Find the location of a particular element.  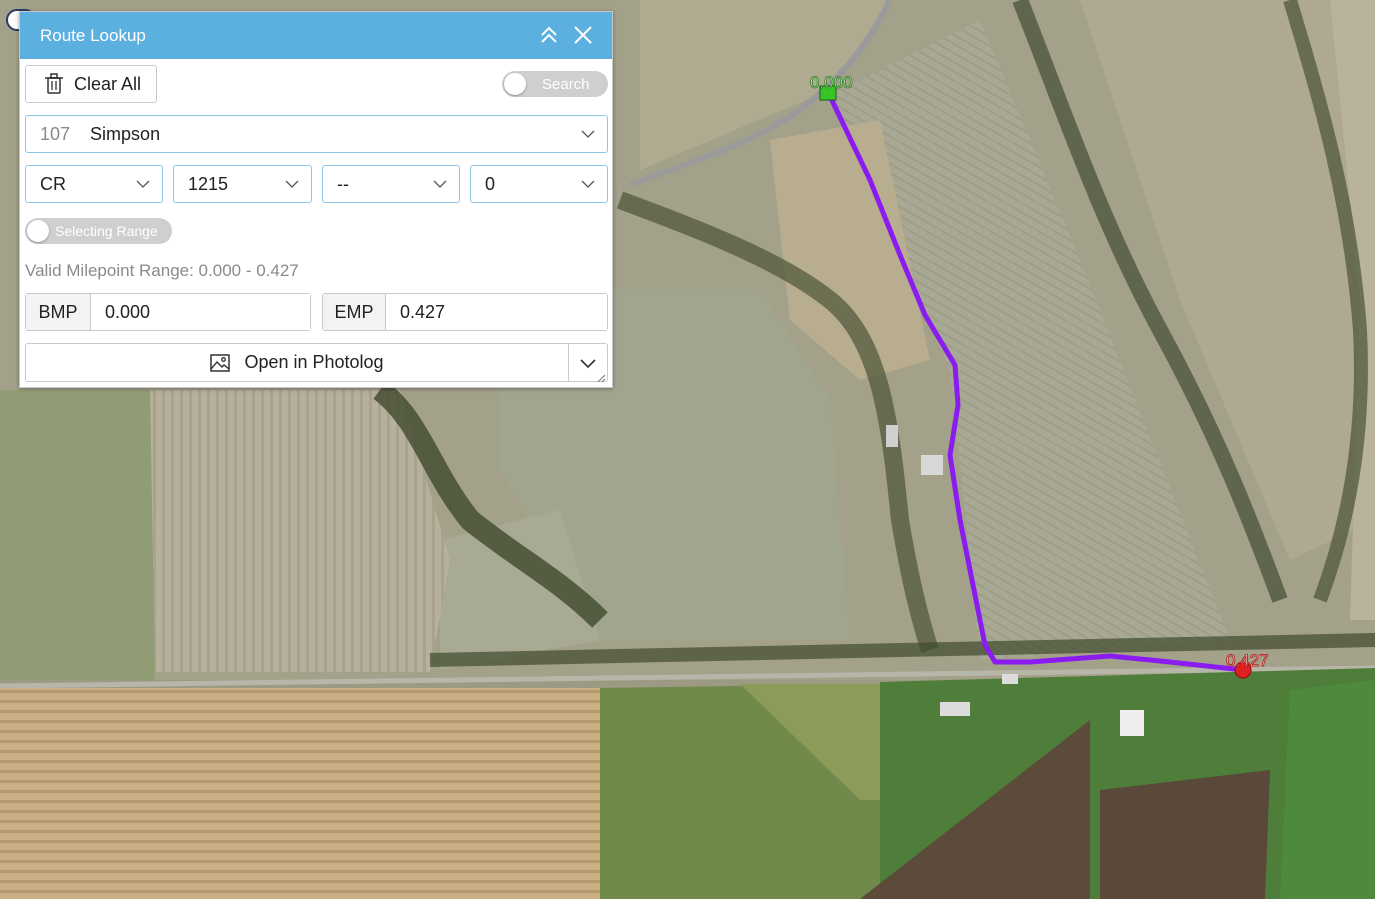

photolog-label: Open in Photolog is located at coordinates (314, 362).